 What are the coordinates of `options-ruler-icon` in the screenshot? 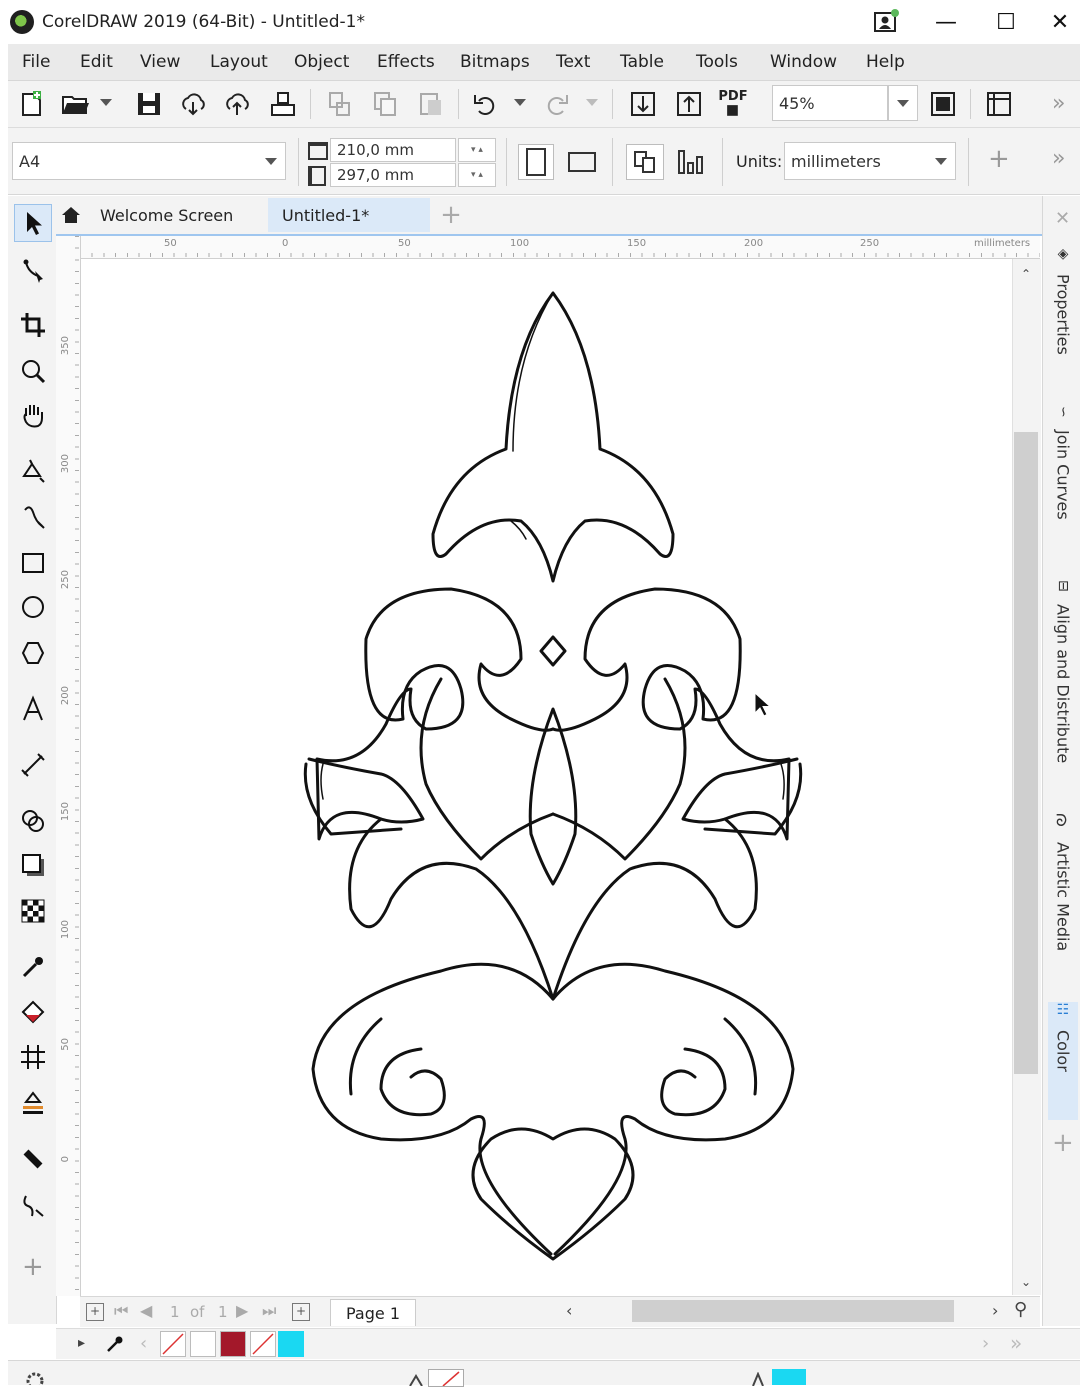 It's located at (999, 104).